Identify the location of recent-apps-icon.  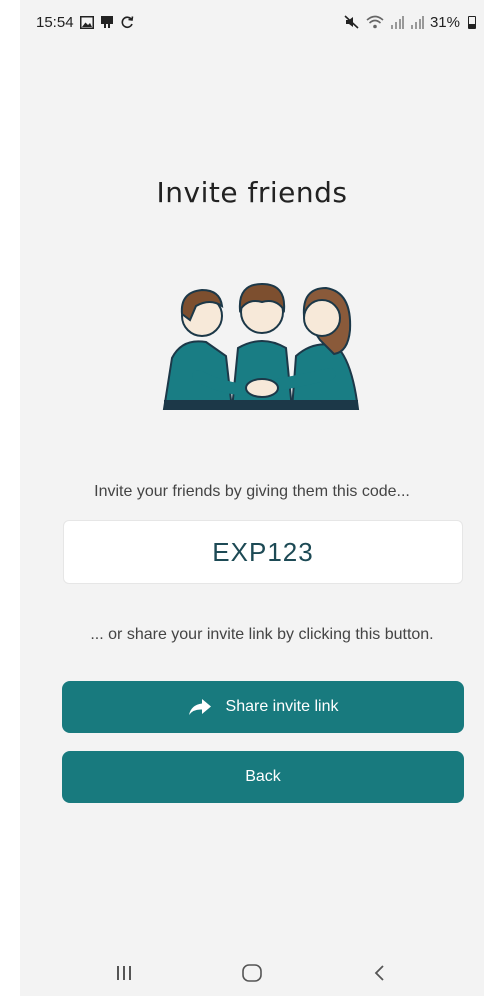
(124, 973).